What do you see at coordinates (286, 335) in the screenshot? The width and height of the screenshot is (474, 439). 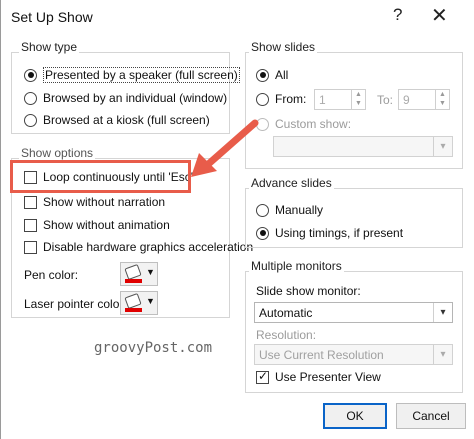 I see `resolution-label: Resolution:` at bounding box center [286, 335].